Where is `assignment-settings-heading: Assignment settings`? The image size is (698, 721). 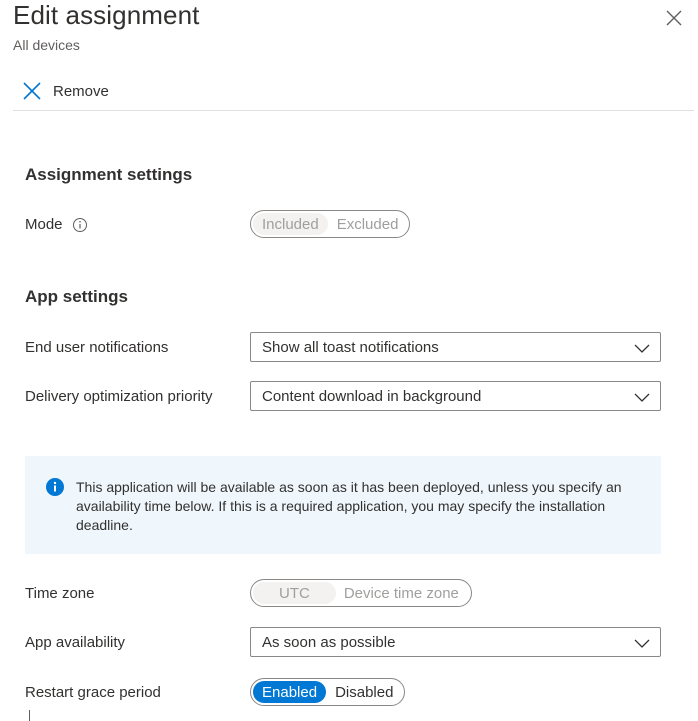 assignment-settings-heading: Assignment settings is located at coordinates (109, 174).